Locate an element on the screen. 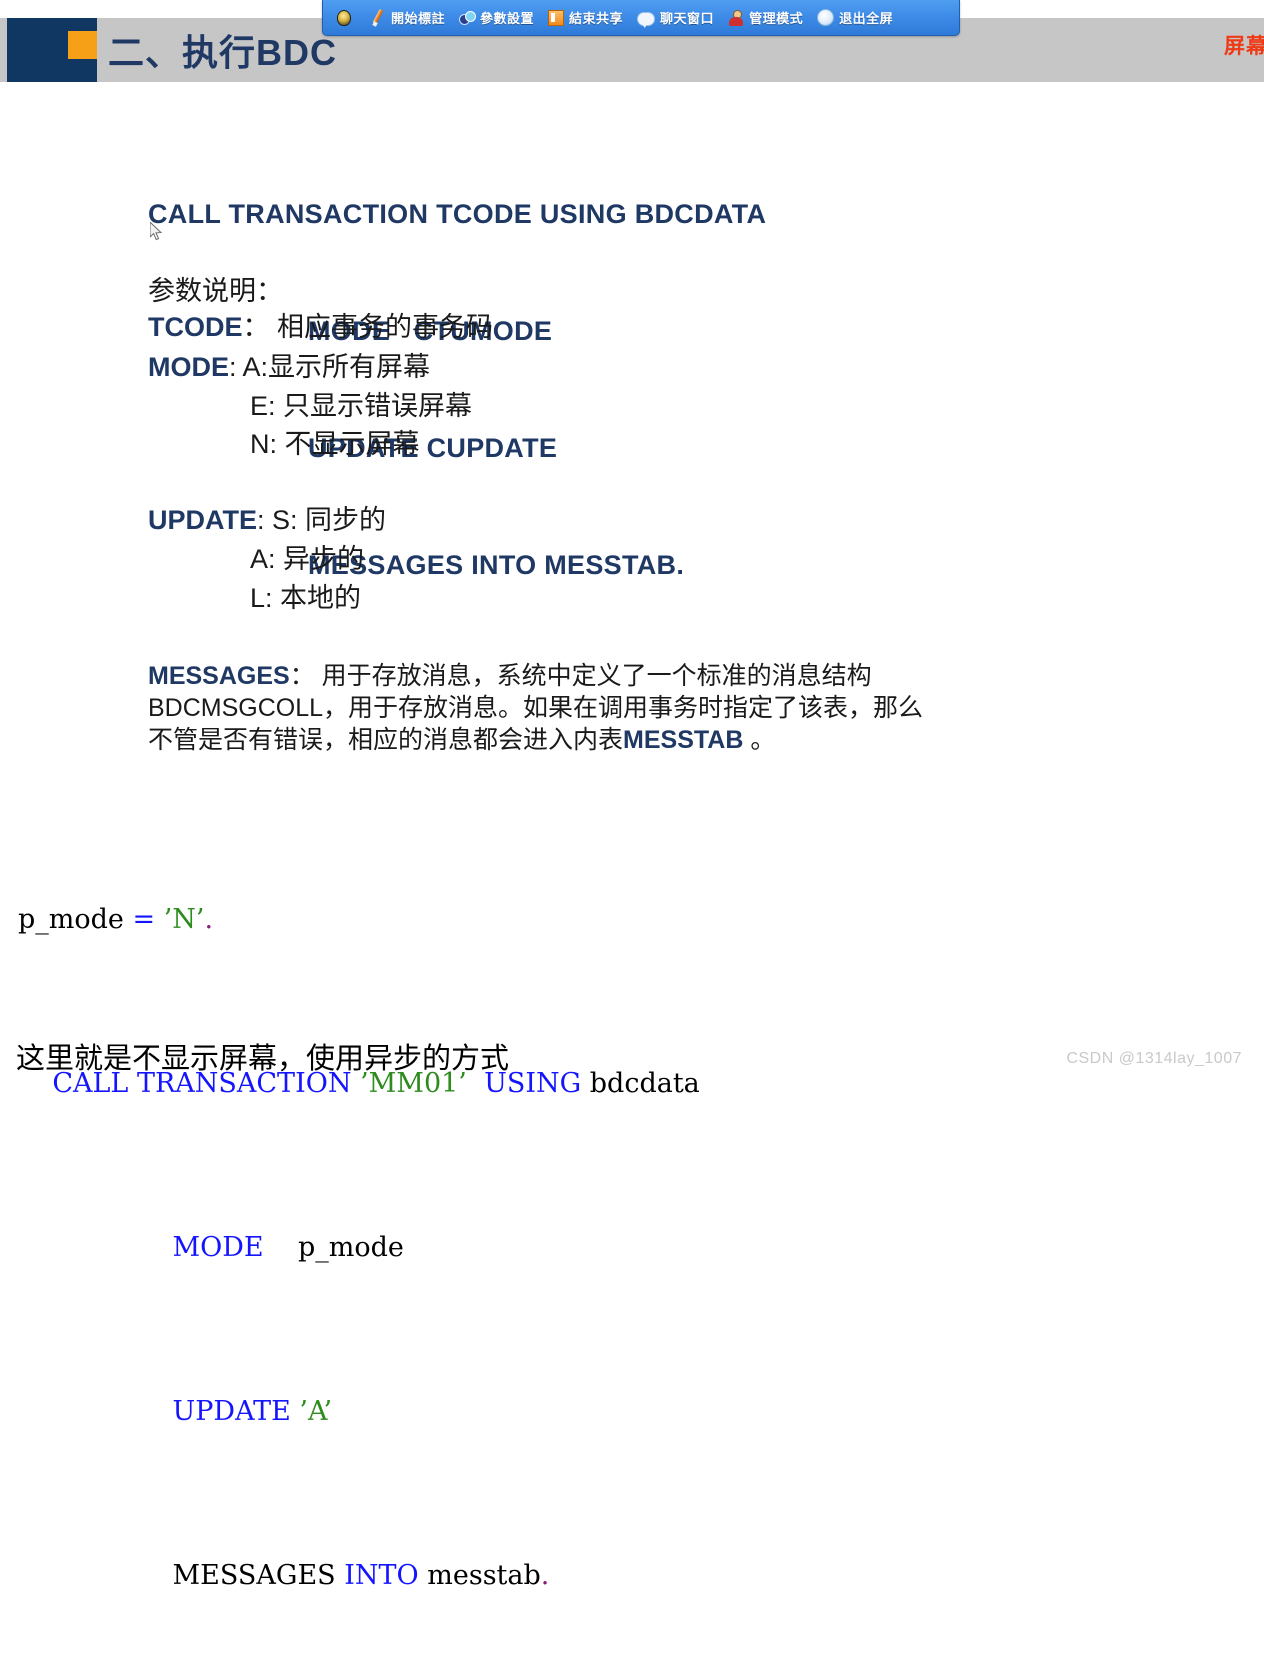  param-row-mode: MODE: A:显示所有屏幕 is located at coordinates (289, 367).